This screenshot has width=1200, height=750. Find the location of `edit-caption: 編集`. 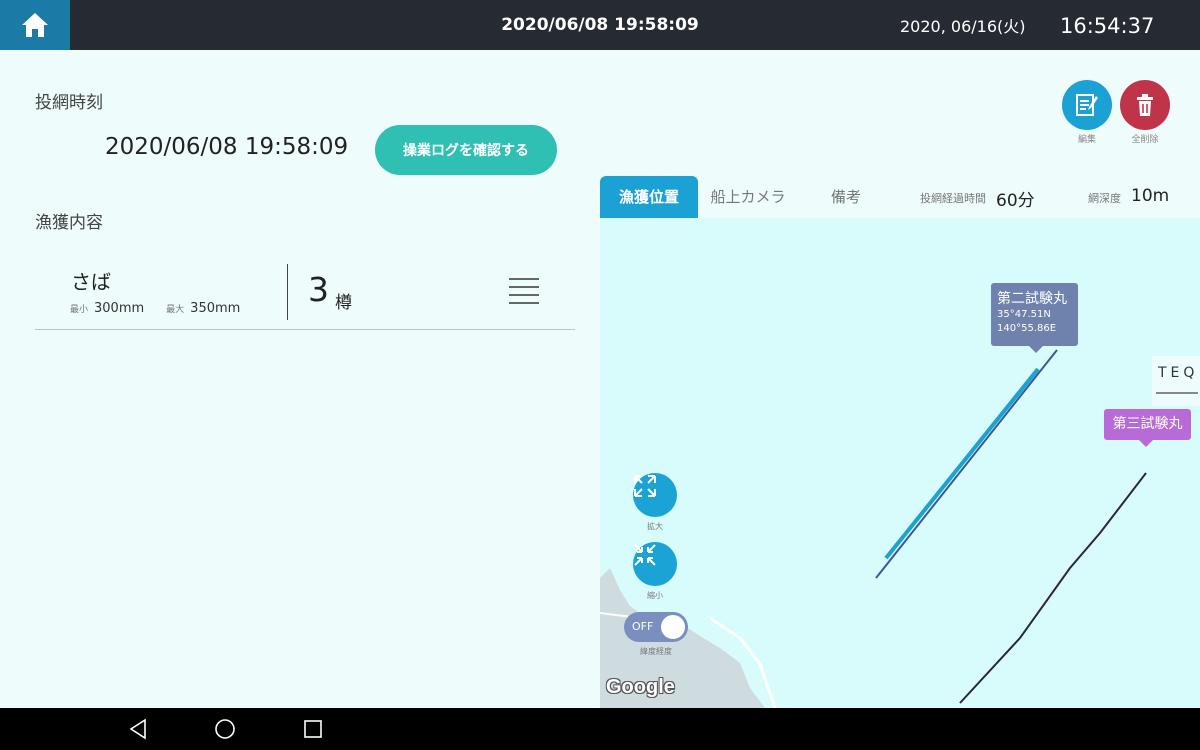

edit-caption: 編集 is located at coordinates (1086, 140).